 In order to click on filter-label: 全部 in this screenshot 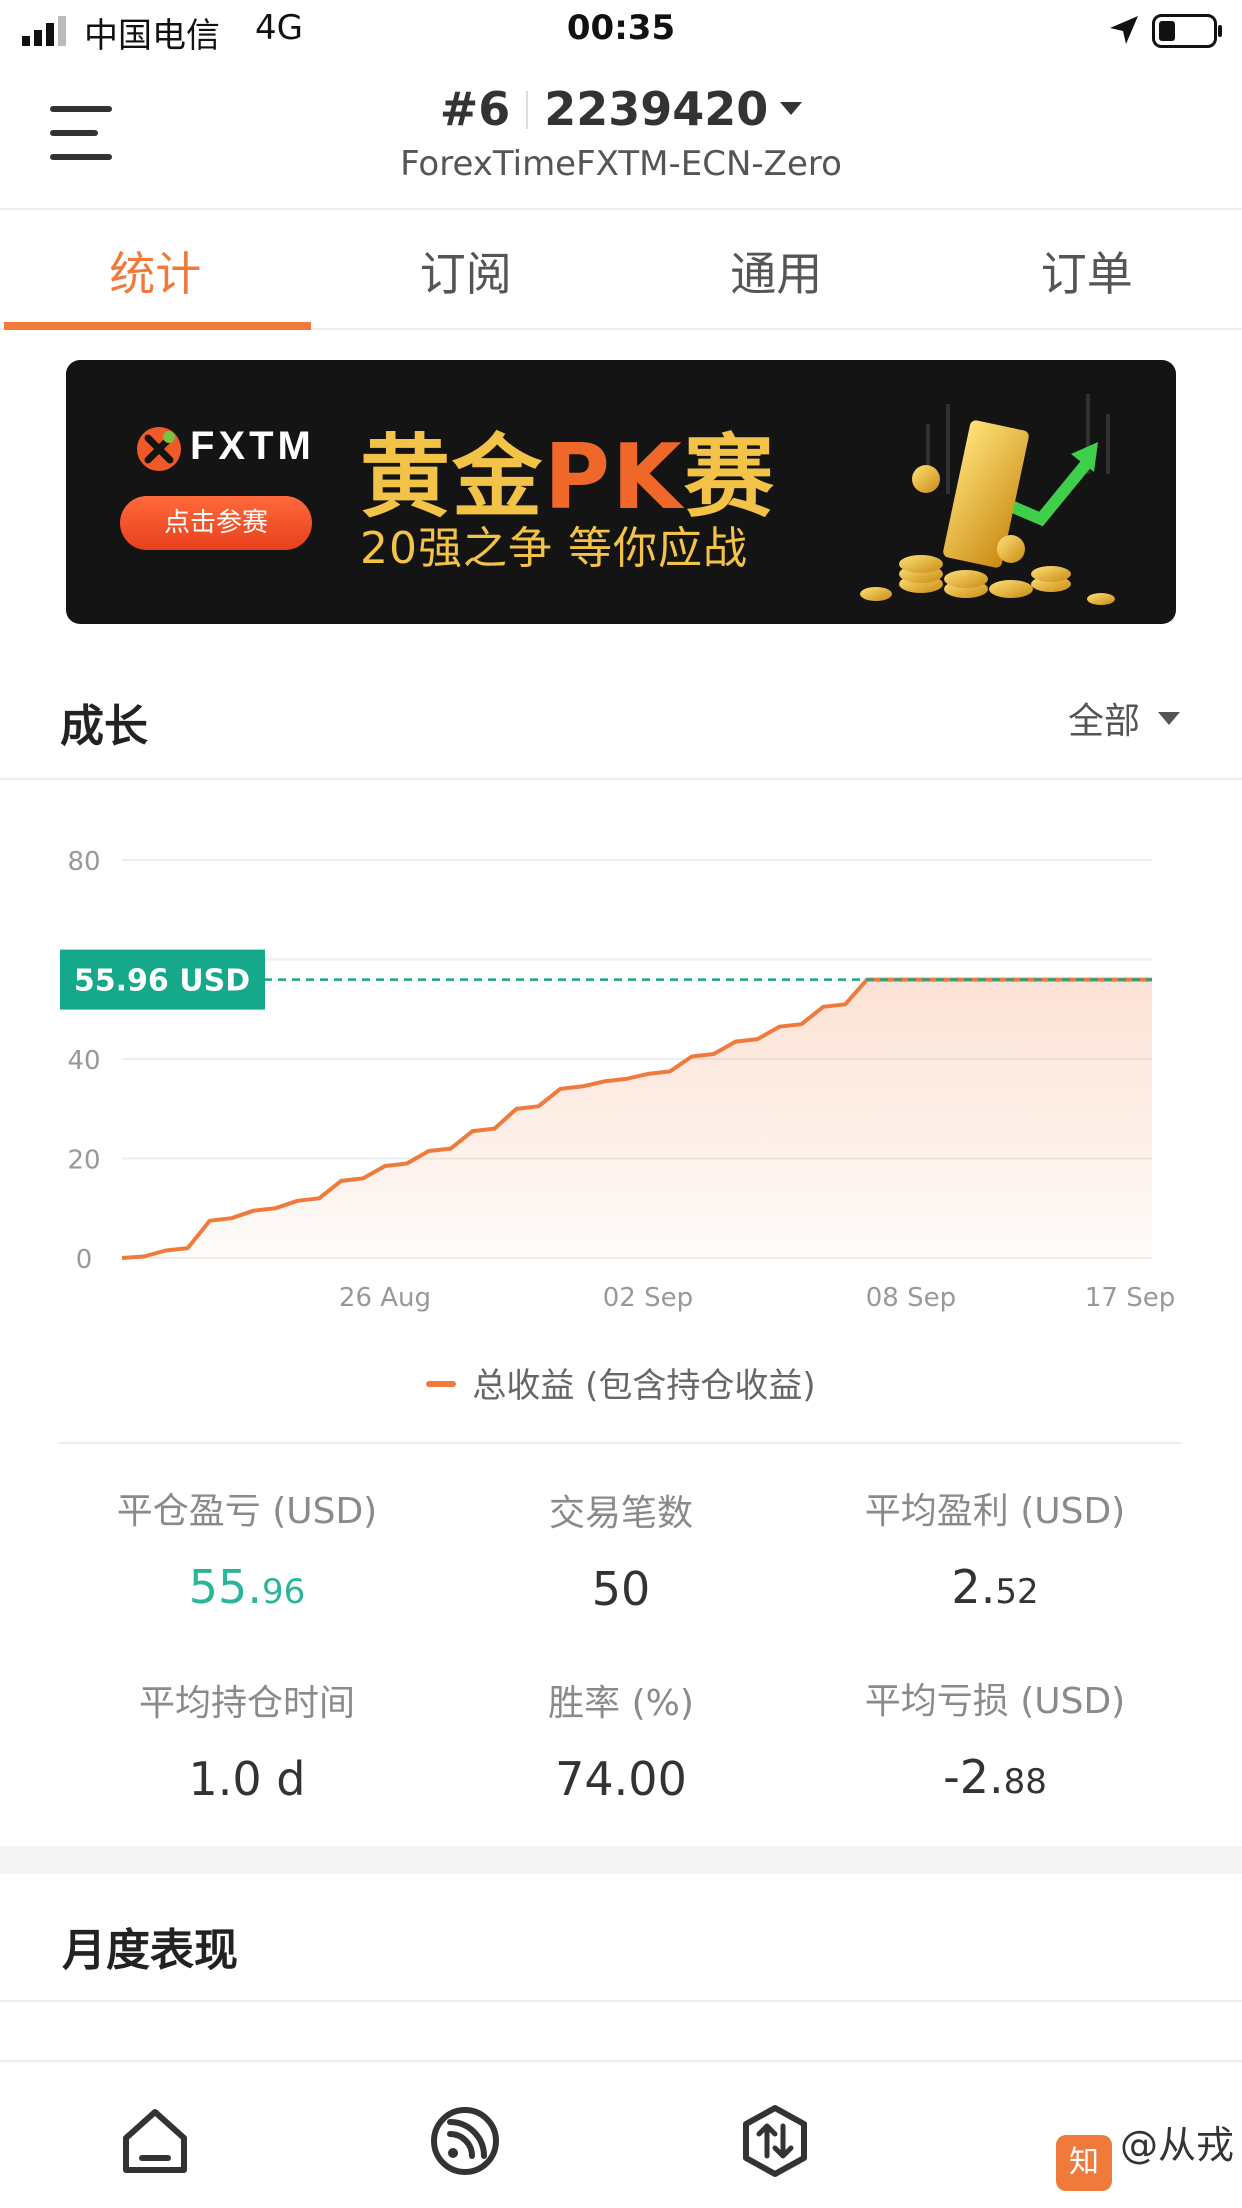, I will do `click(1104, 721)`.